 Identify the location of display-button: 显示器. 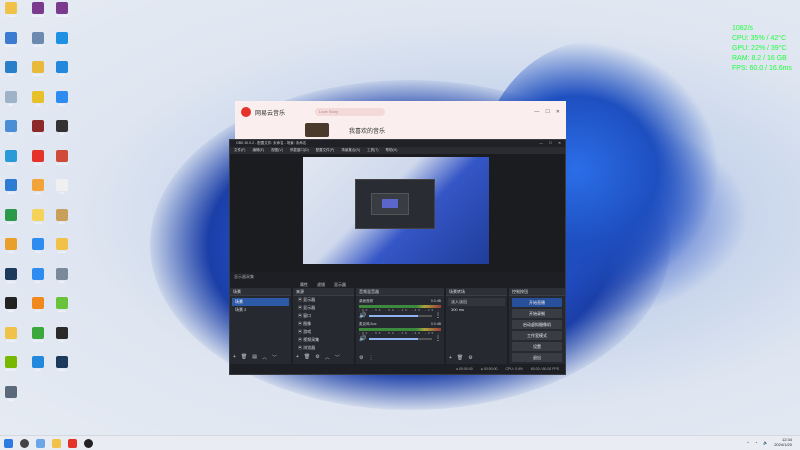
(340, 284).